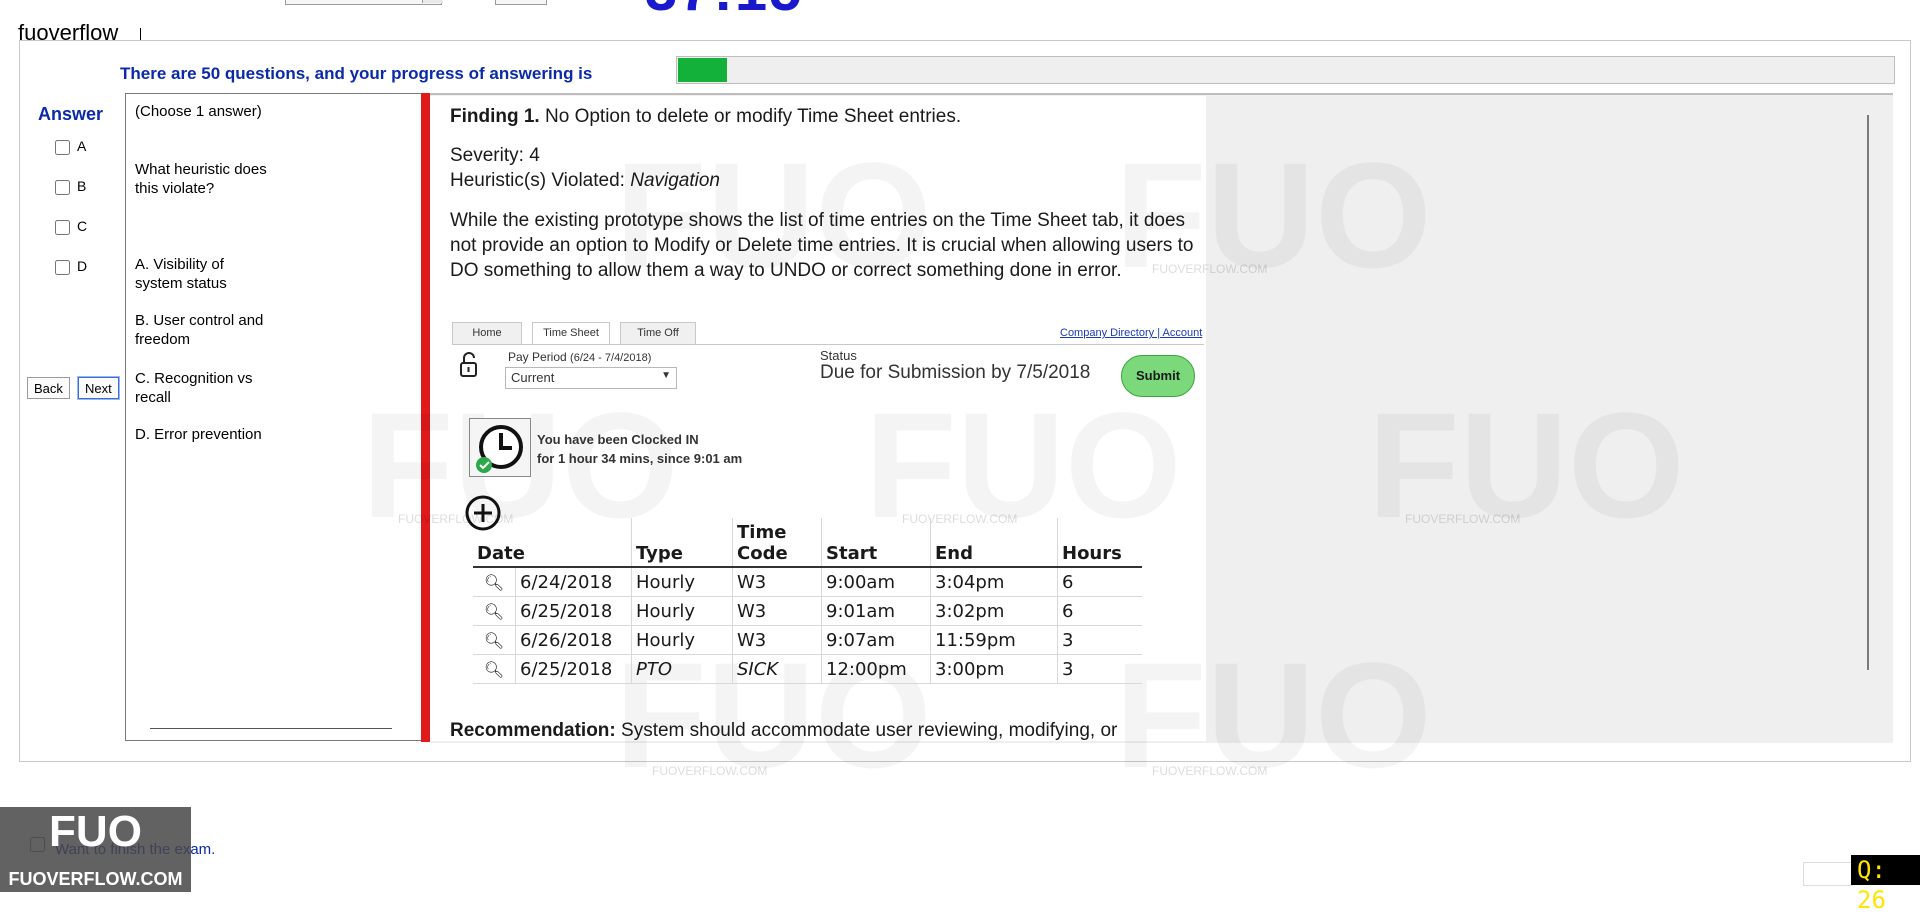 This screenshot has width=1920, height=915. I want to click on top-dropdown, so click(363, 2).